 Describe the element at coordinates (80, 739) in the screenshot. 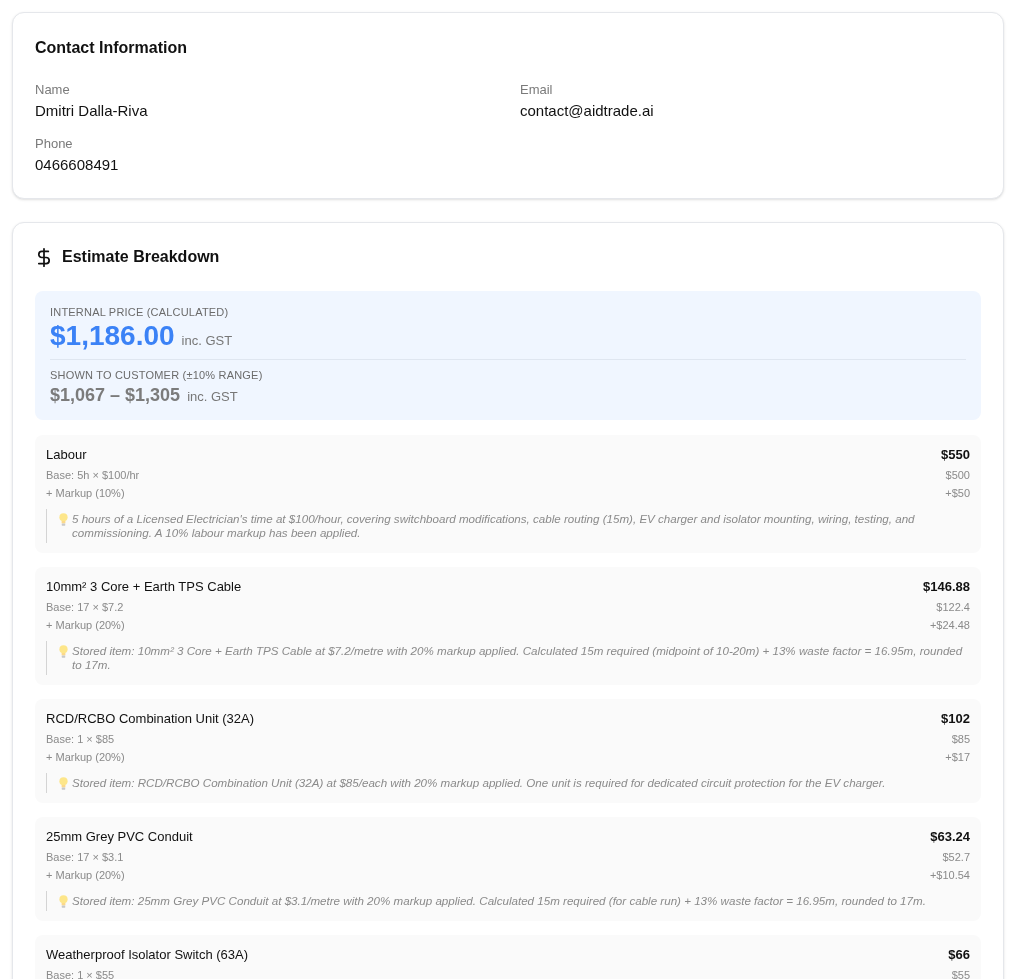

I see `cost-line-label: Base: 1 × $85` at that location.